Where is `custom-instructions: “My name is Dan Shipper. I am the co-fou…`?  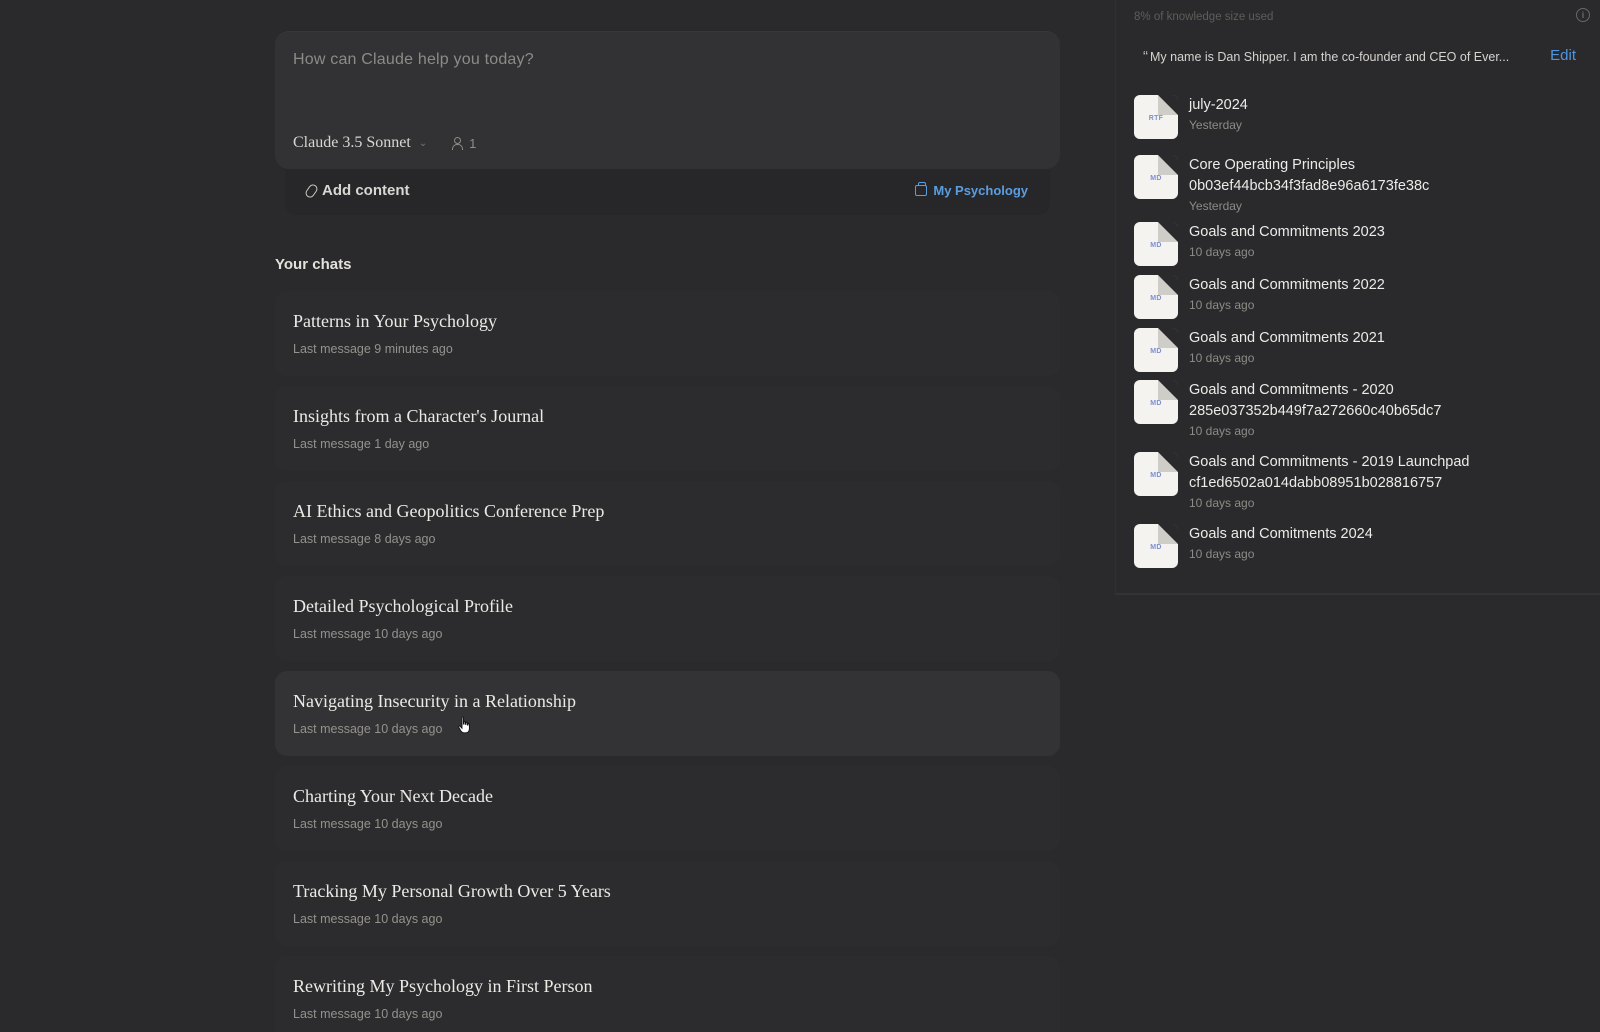
custom-instructions: “My name is Dan Shipper. I am the co-fou… is located at coordinates (1343, 56).